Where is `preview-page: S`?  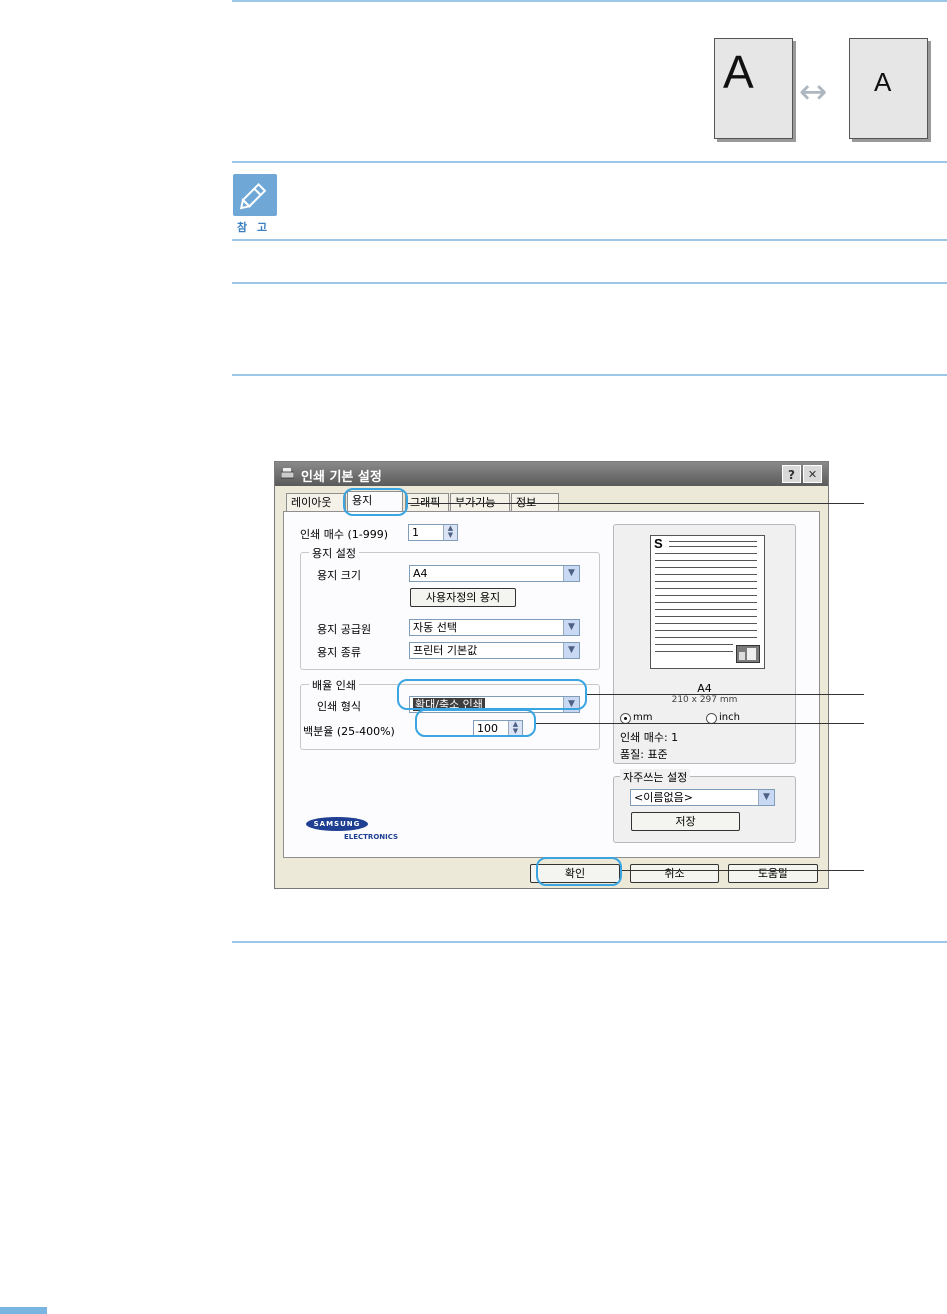 preview-page: S is located at coordinates (707, 602).